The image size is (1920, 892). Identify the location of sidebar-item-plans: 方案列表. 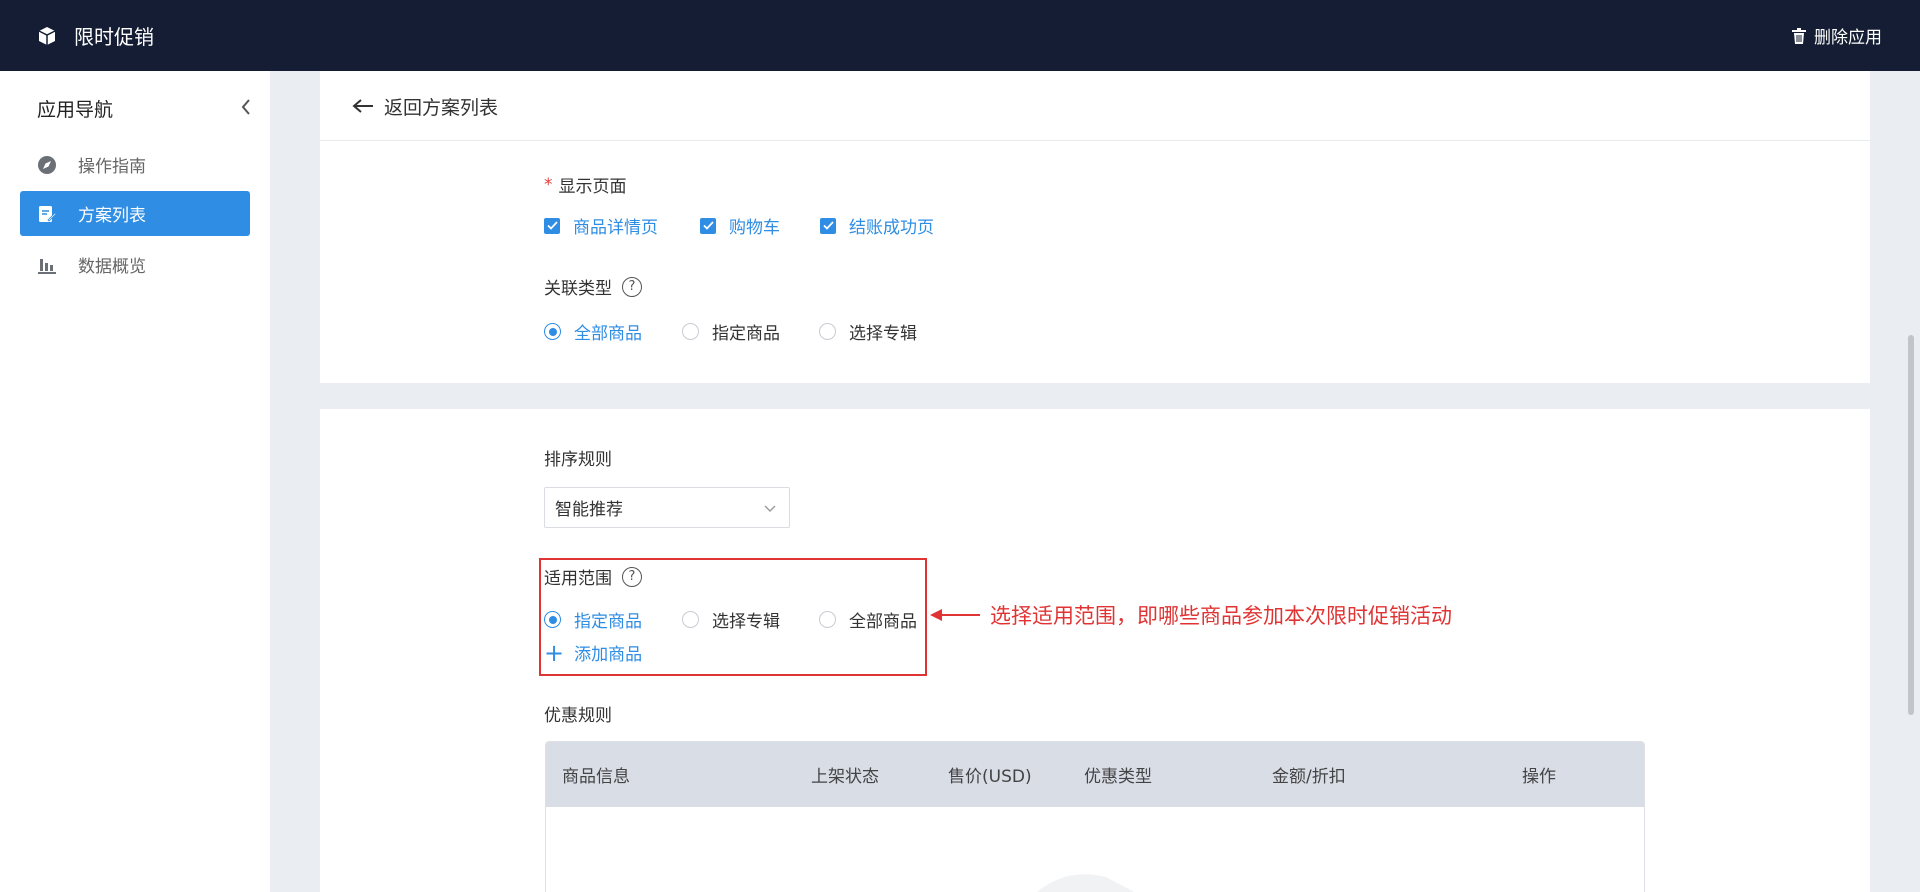
(135, 213).